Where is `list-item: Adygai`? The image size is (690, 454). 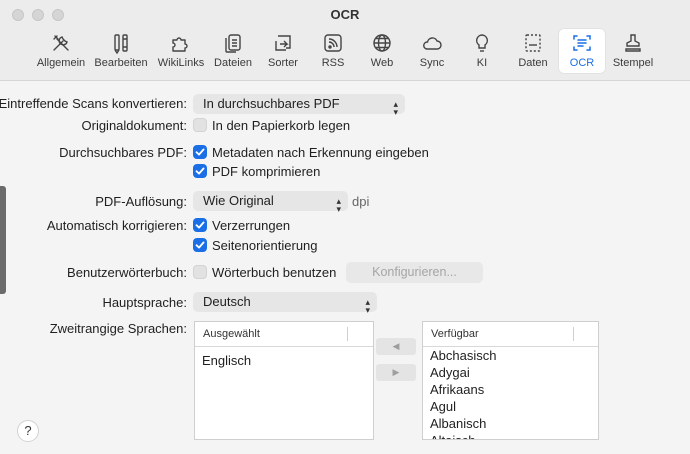
list-item: Adygai is located at coordinates (510, 372).